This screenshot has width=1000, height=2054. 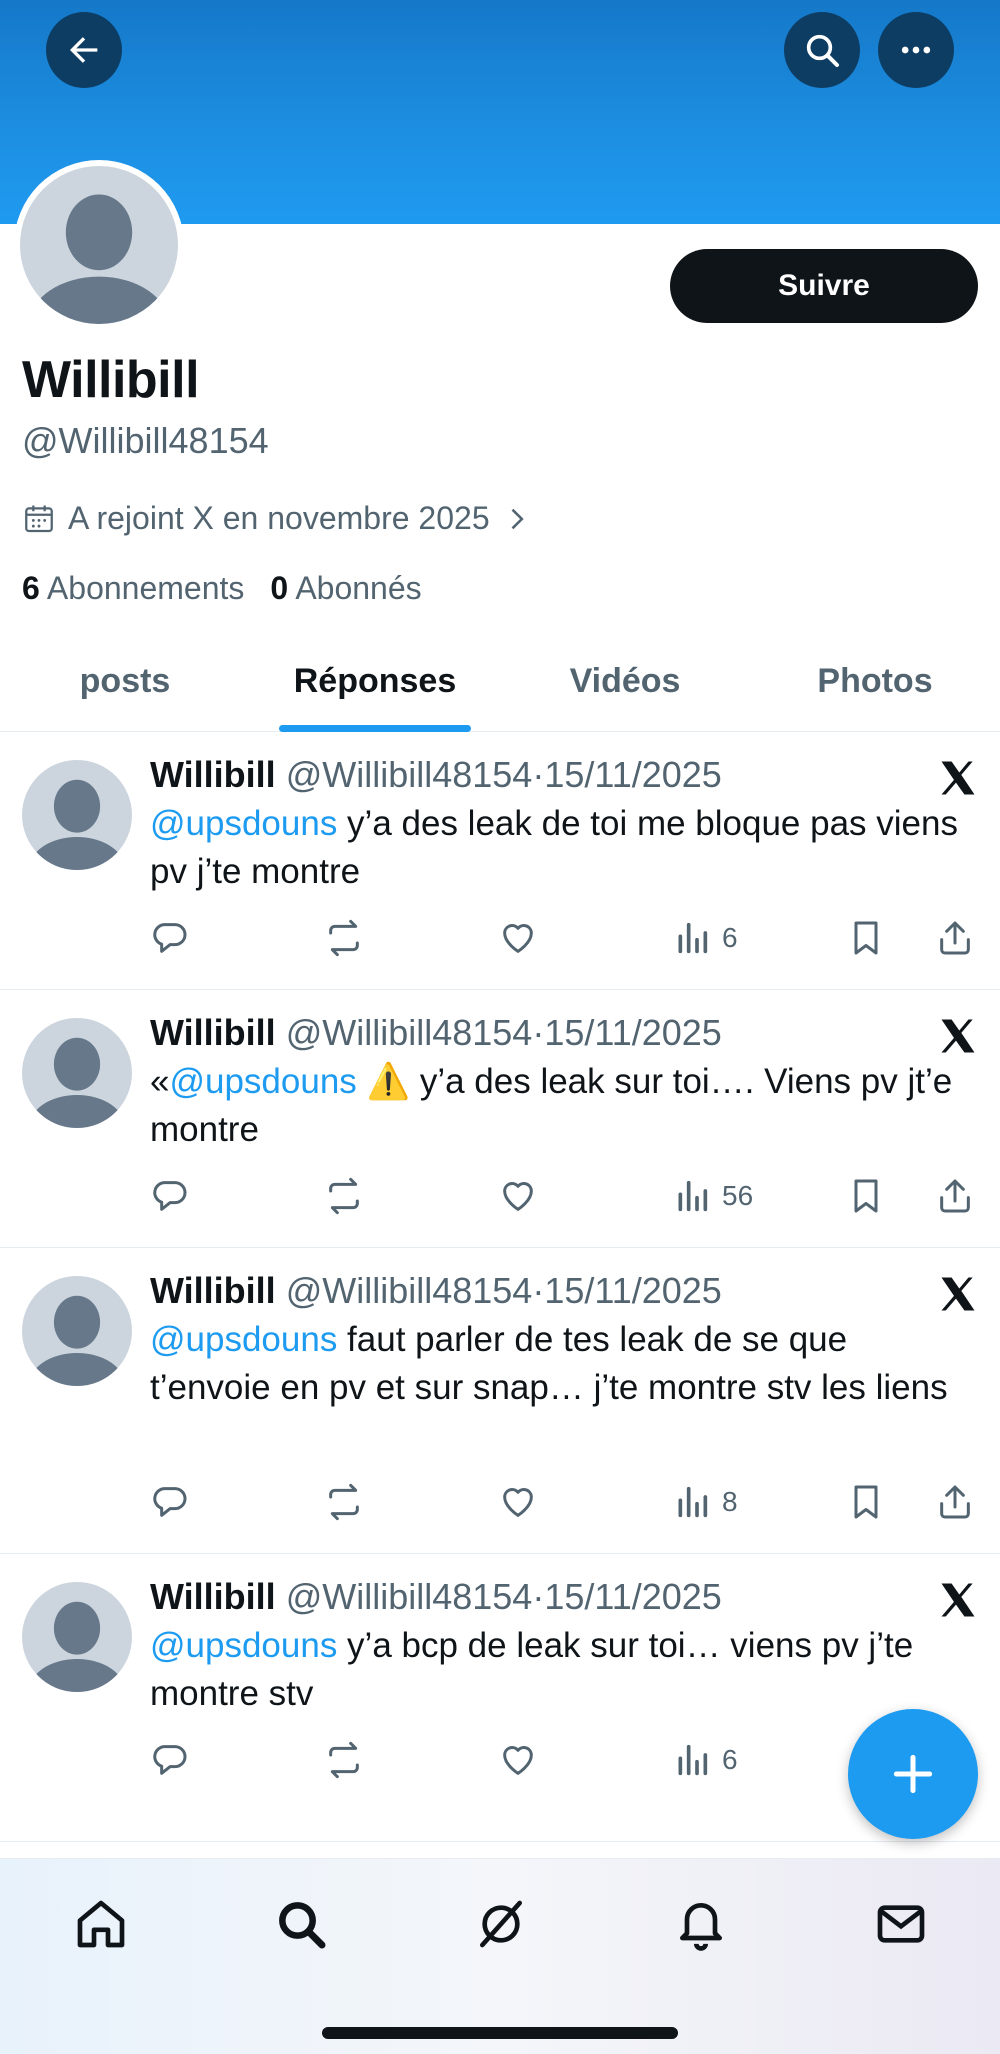 I want to click on following-link: 6 Abonnements, so click(x=133, y=588).